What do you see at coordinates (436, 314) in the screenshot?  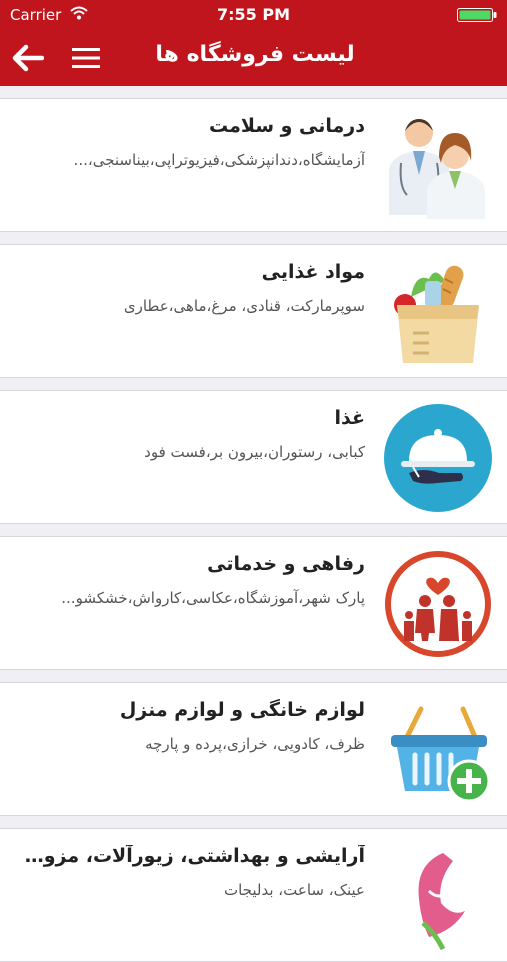 I see `grocery-bag-icon` at bounding box center [436, 314].